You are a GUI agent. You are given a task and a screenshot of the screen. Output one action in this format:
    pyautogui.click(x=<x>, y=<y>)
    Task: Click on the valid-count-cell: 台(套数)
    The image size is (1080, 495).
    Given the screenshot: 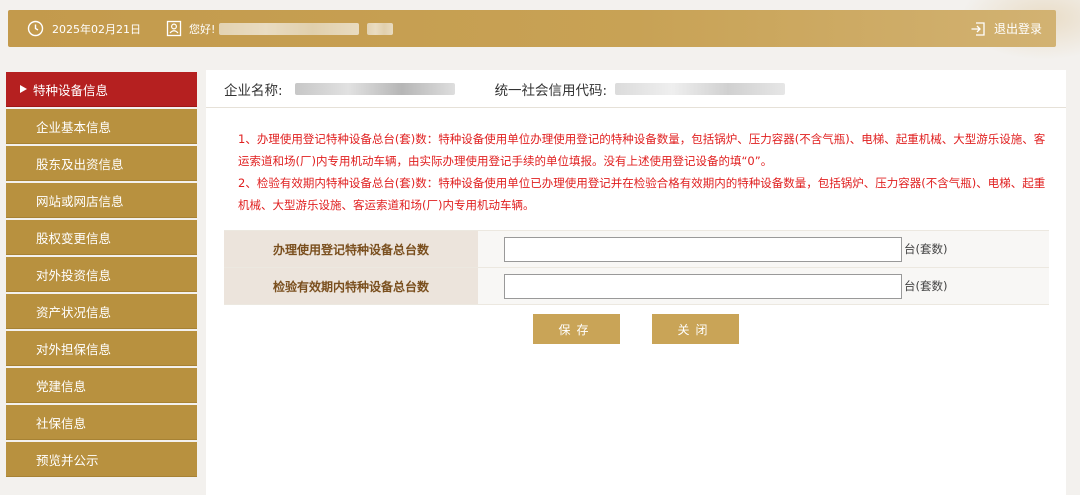 What is the action you would take?
    pyautogui.click(x=763, y=286)
    